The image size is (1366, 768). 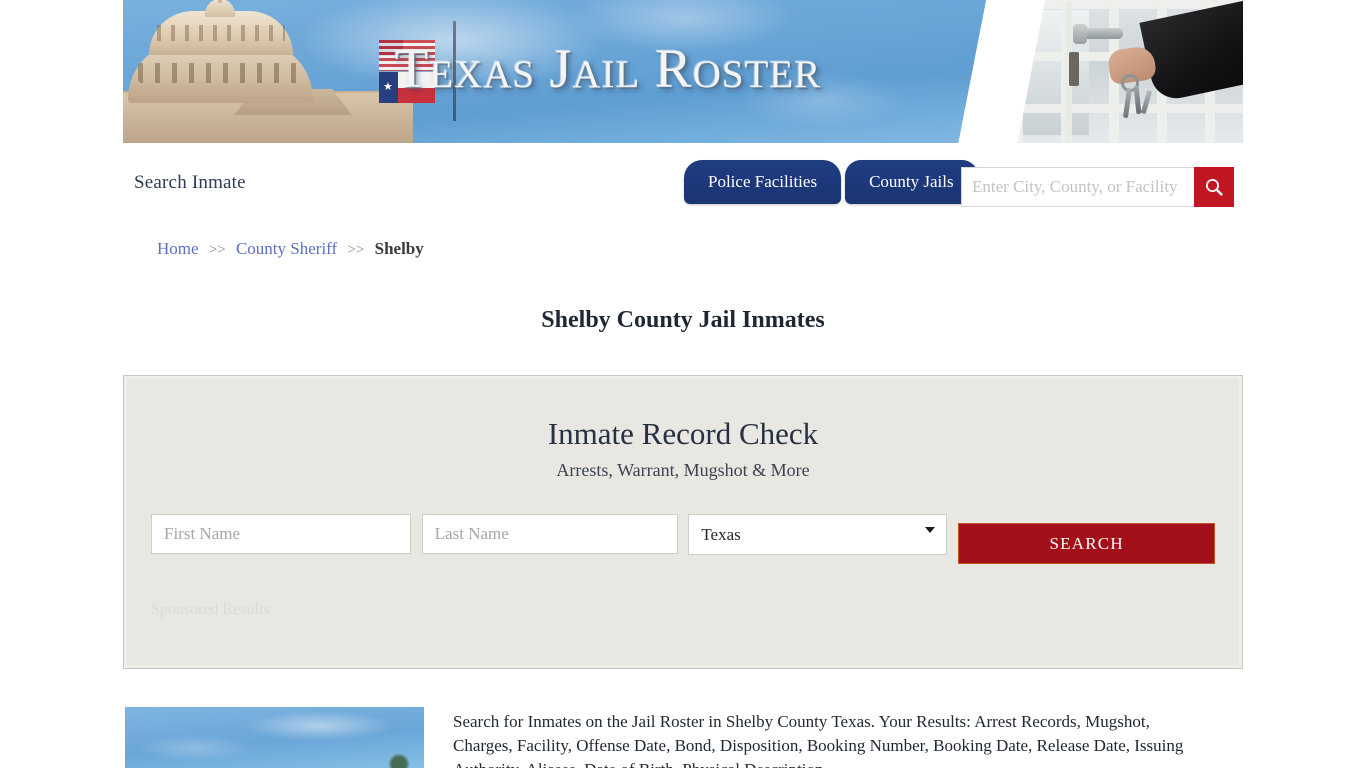 I want to click on search-icon, so click(x=1214, y=187).